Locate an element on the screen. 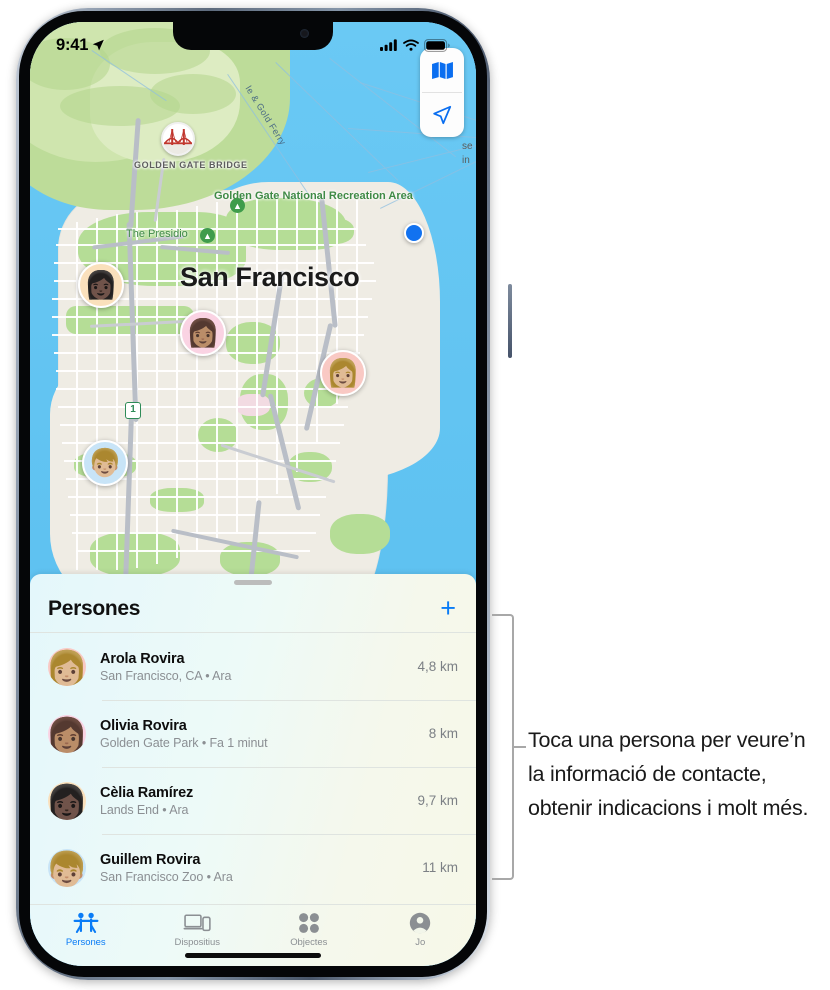  person-distance: 11 km is located at coordinates (440, 867).